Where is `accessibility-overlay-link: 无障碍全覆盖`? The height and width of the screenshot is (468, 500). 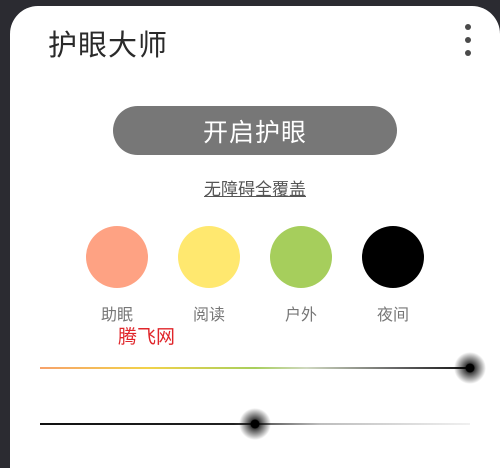 accessibility-overlay-link: 无障碍全覆盖 is located at coordinates (255, 190).